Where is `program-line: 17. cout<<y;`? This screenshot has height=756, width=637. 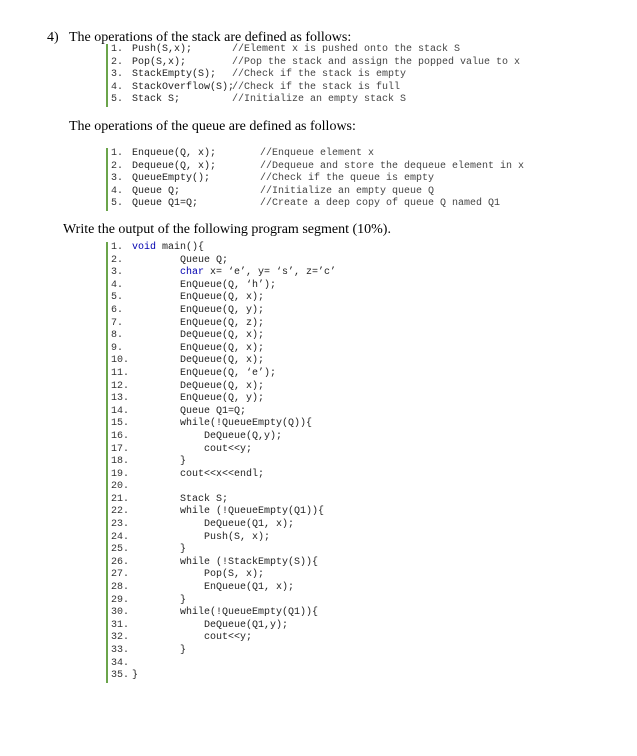 program-line: 17. cout<<y; is located at coordinates (258, 450).